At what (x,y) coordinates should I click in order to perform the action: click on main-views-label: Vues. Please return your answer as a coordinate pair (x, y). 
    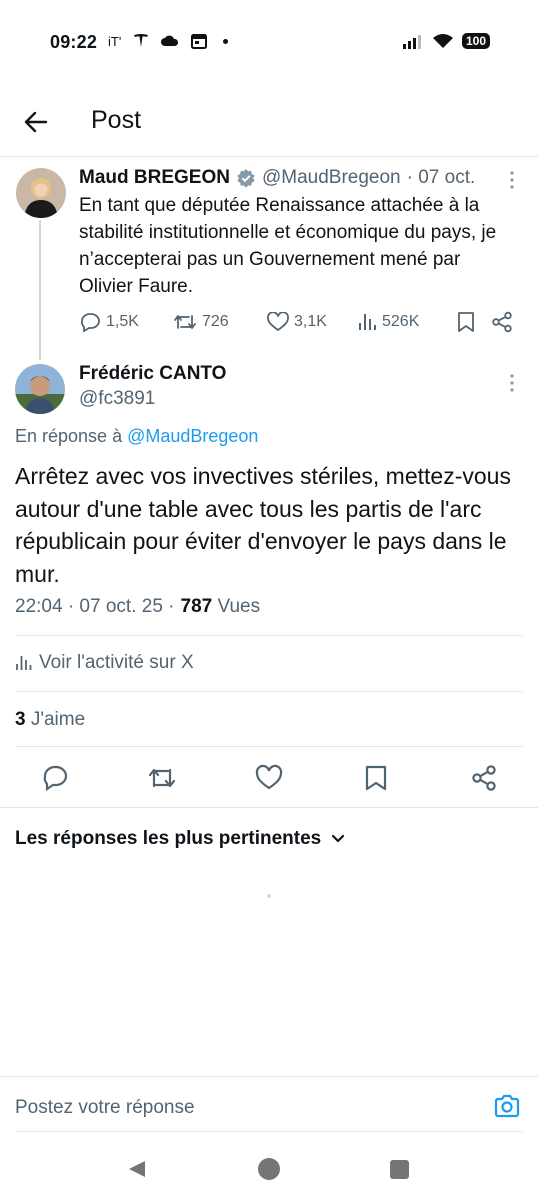
    Looking at the image, I should click on (239, 606).